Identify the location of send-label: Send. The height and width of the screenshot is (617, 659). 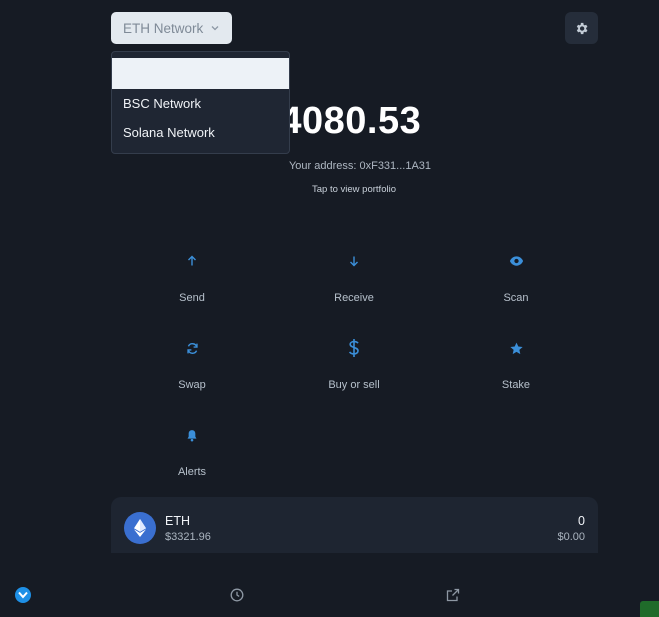
(192, 298).